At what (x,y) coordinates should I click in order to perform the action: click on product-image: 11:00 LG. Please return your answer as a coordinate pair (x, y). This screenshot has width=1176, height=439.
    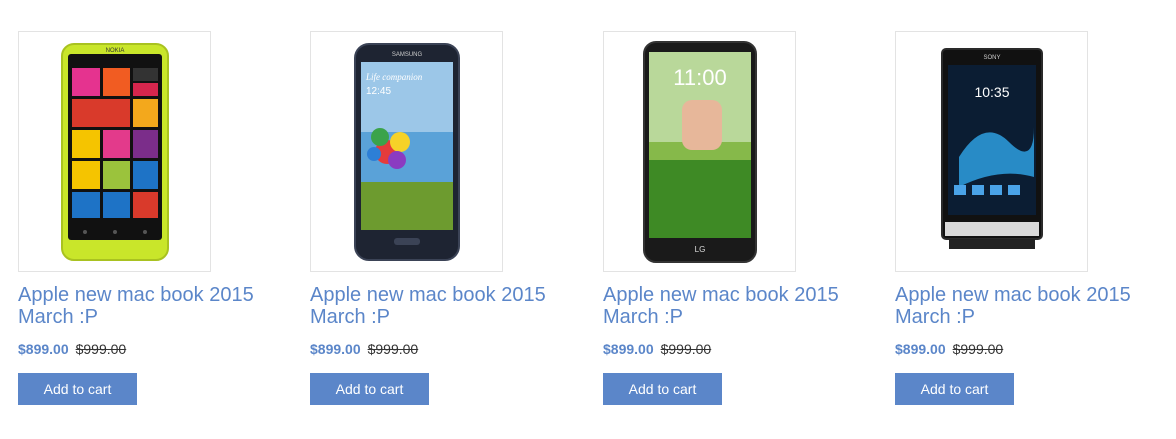
    Looking at the image, I should click on (699, 151).